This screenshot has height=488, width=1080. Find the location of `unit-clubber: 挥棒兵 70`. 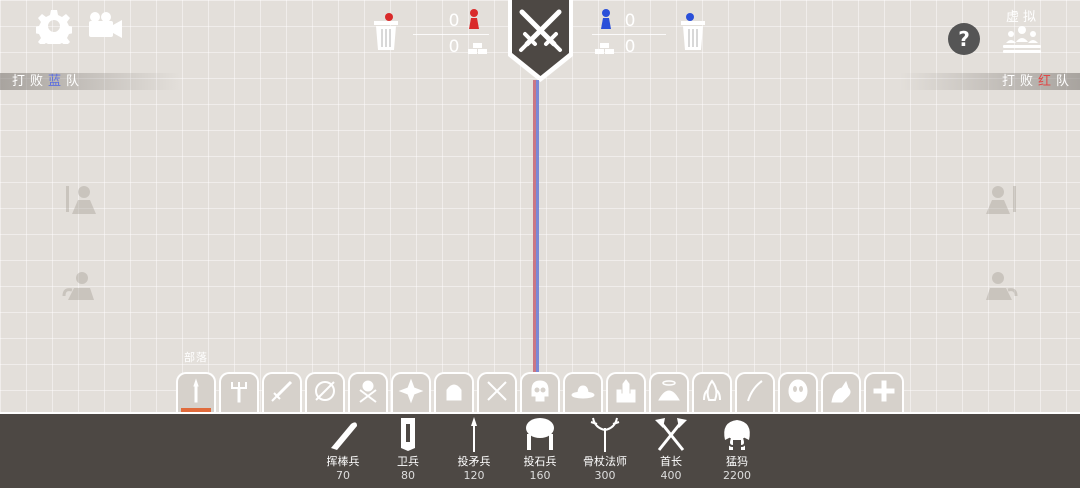

unit-clubber: 挥棒兵 70 is located at coordinates (343, 449).